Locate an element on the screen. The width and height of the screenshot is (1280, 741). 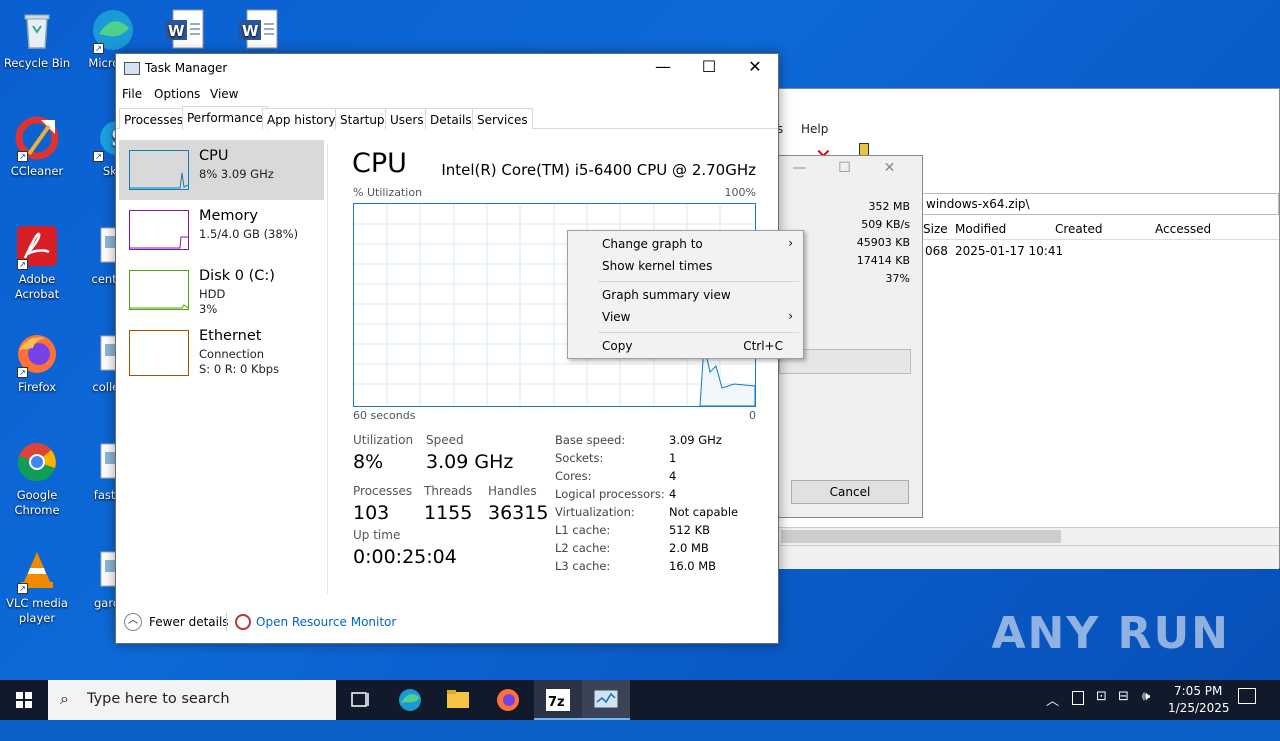
sidebar-item-ethernet: Ethernet Connection S: 0 R: 0 Kbps is located at coordinates (221, 356).